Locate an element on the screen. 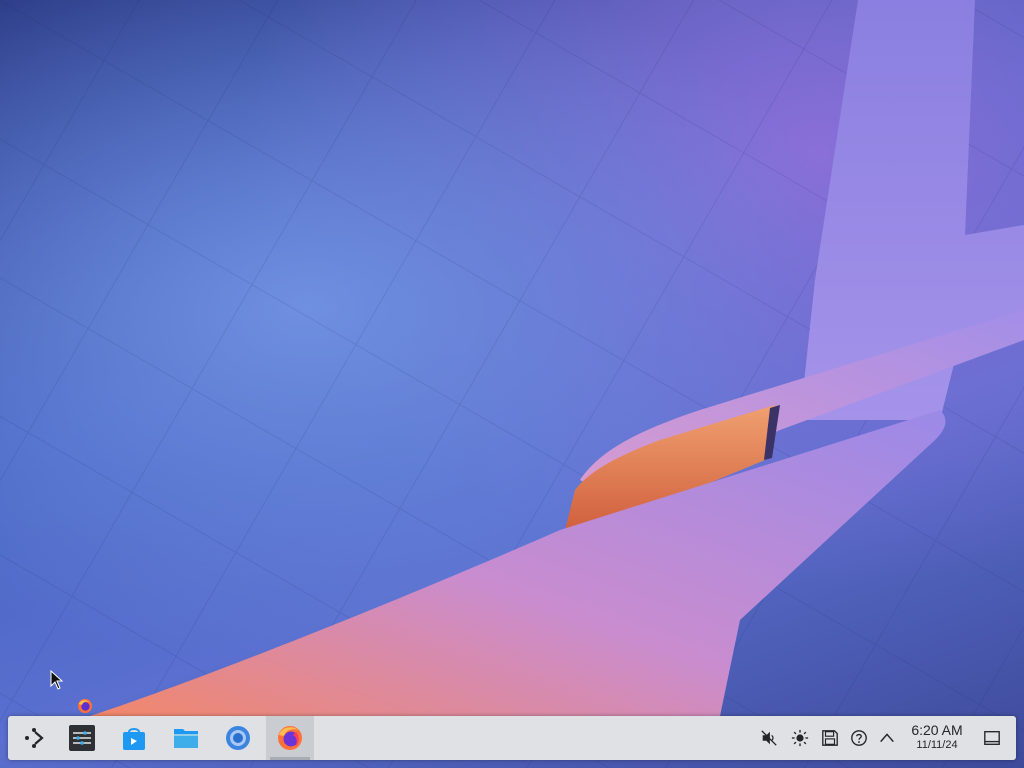 The height and width of the screenshot is (768, 1024). taskbar-app-chromium is located at coordinates (238, 738).